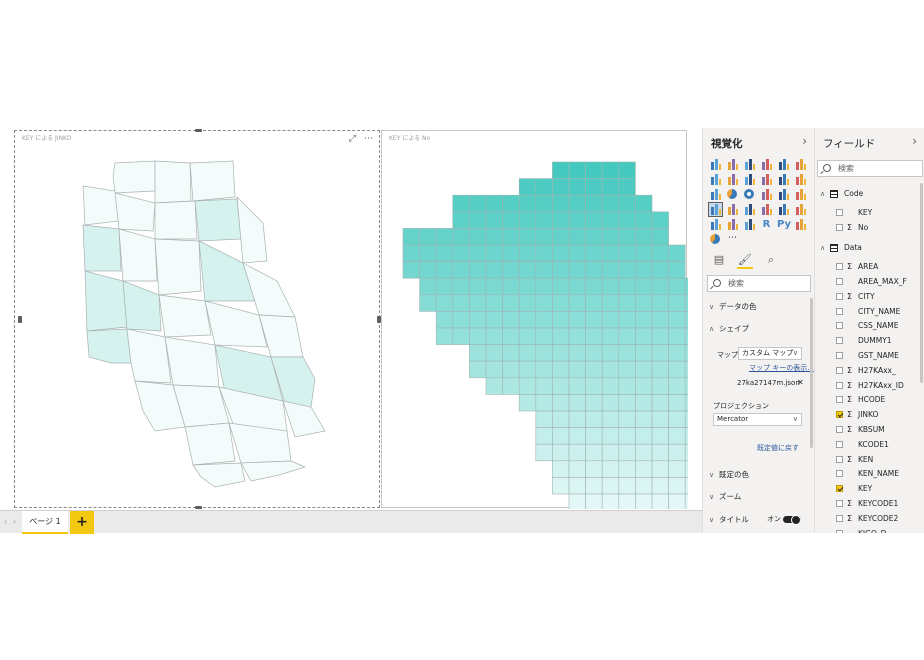 The image size is (924, 660). What do you see at coordinates (20, 319) in the screenshot?
I see `resize-handle-left` at bounding box center [20, 319].